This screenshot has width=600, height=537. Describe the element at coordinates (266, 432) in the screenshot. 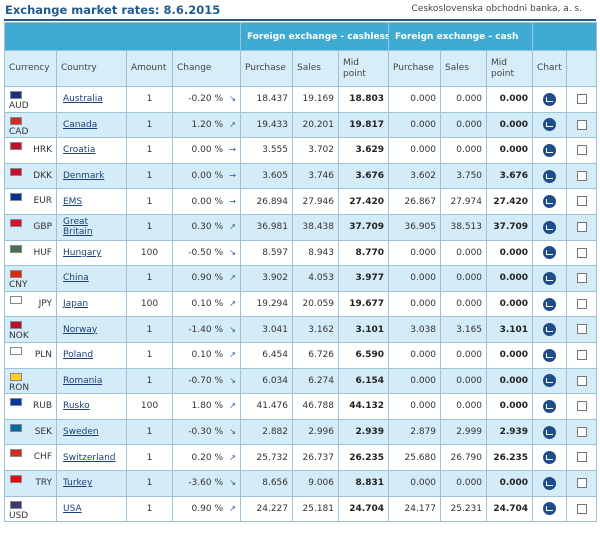

I see `purchase-cashless-cell: 2.882` at that location.